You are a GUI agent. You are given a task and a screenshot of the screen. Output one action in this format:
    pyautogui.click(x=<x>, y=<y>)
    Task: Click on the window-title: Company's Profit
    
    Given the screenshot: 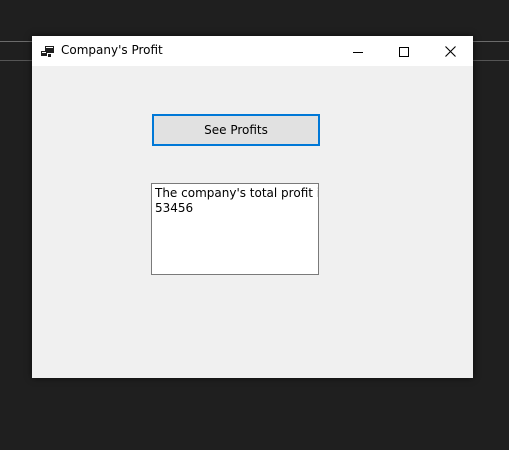 What is the action you would take?
    pyautogui.click(x=112, y=50)
    